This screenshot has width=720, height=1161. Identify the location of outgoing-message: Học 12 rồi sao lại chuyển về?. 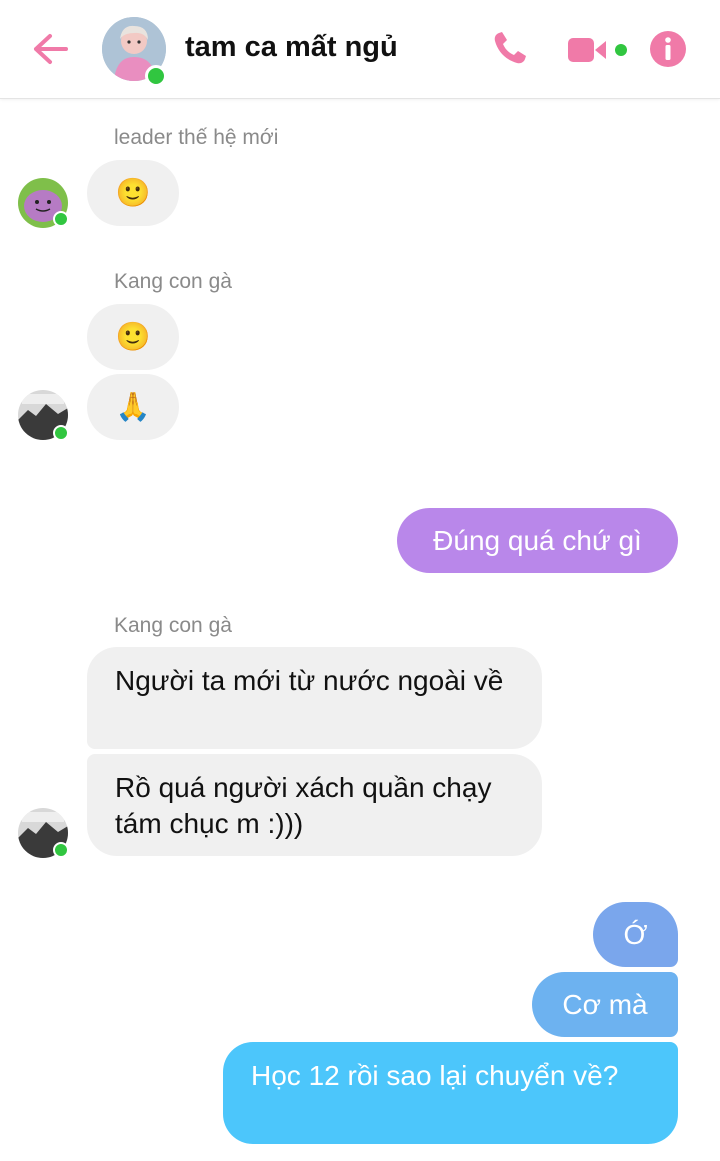
(450, 1093).